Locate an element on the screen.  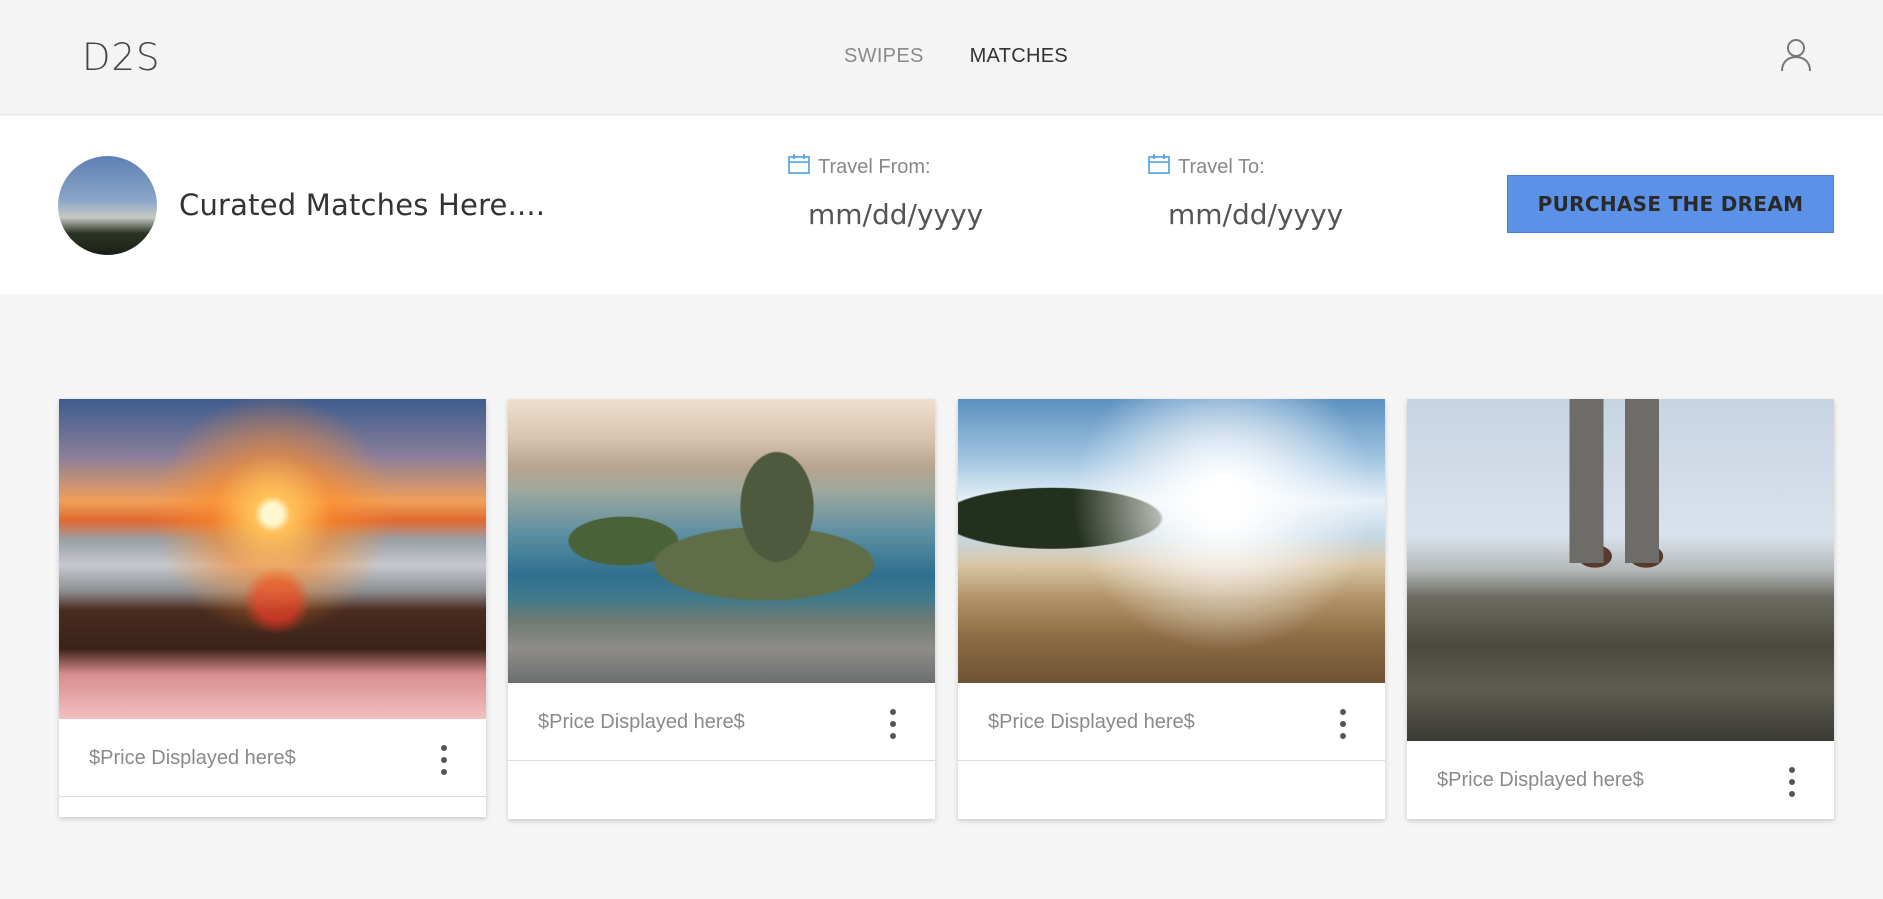
travel-to-group: Travel To: is located at coordinates (1278, 192).